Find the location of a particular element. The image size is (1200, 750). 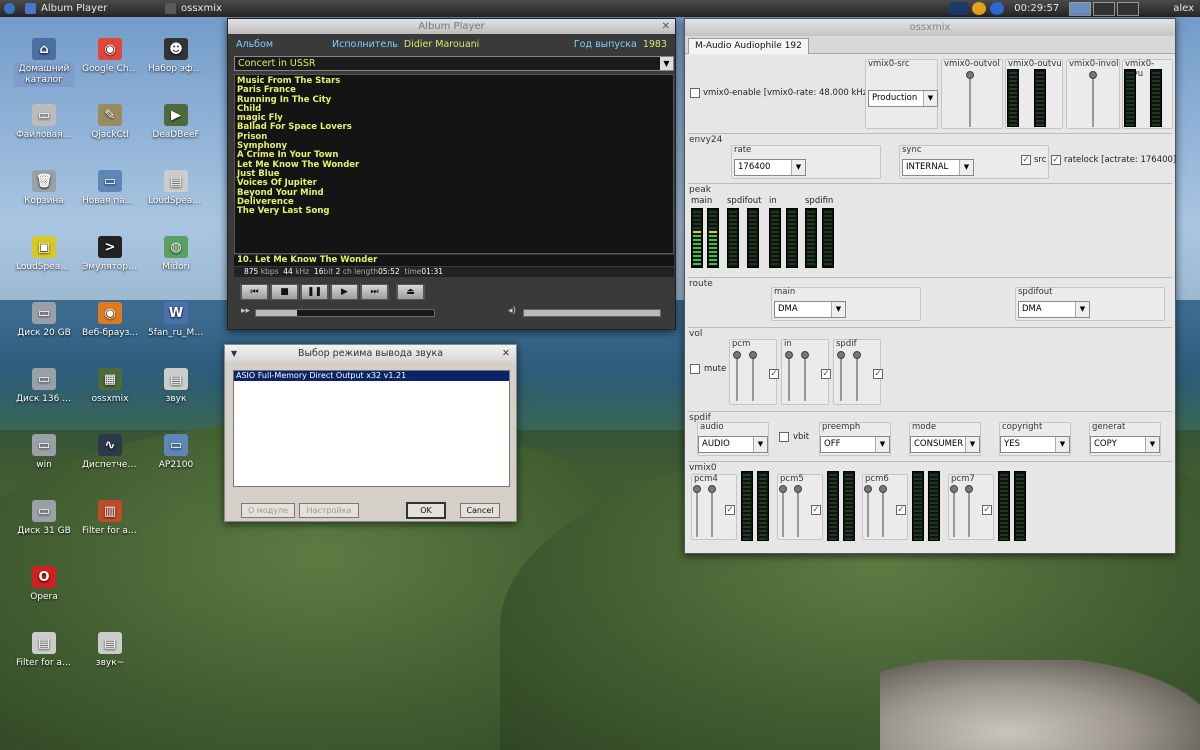

desktop-icon: ▤ звук is located at coordinates (176, 387).